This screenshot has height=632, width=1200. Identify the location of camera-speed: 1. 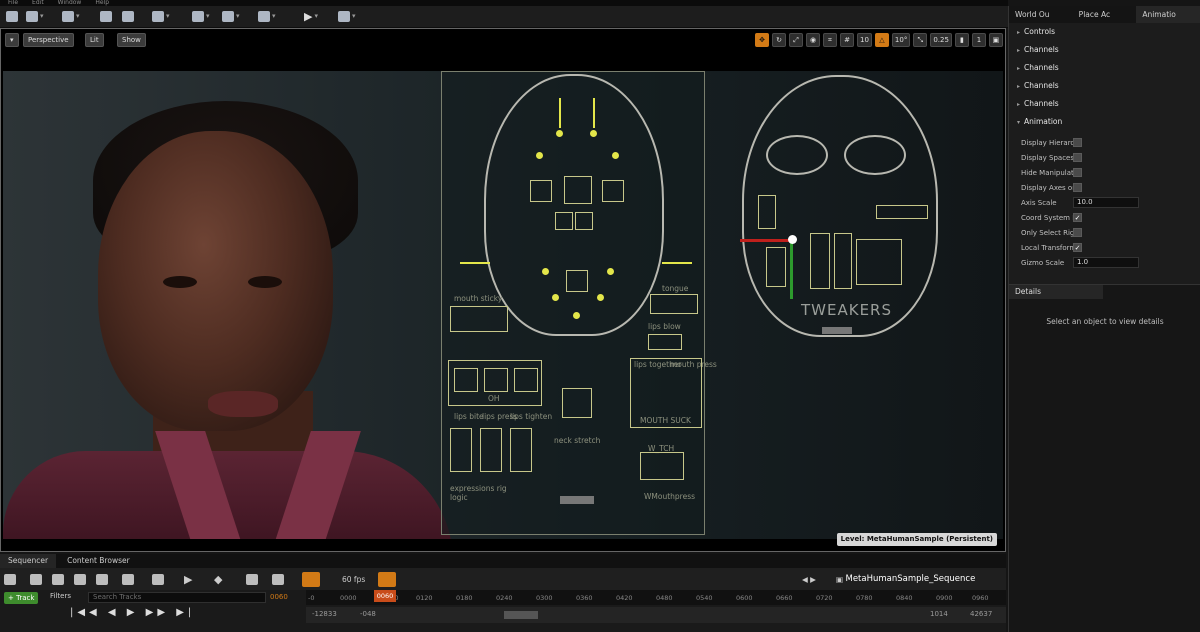
(978, 40).